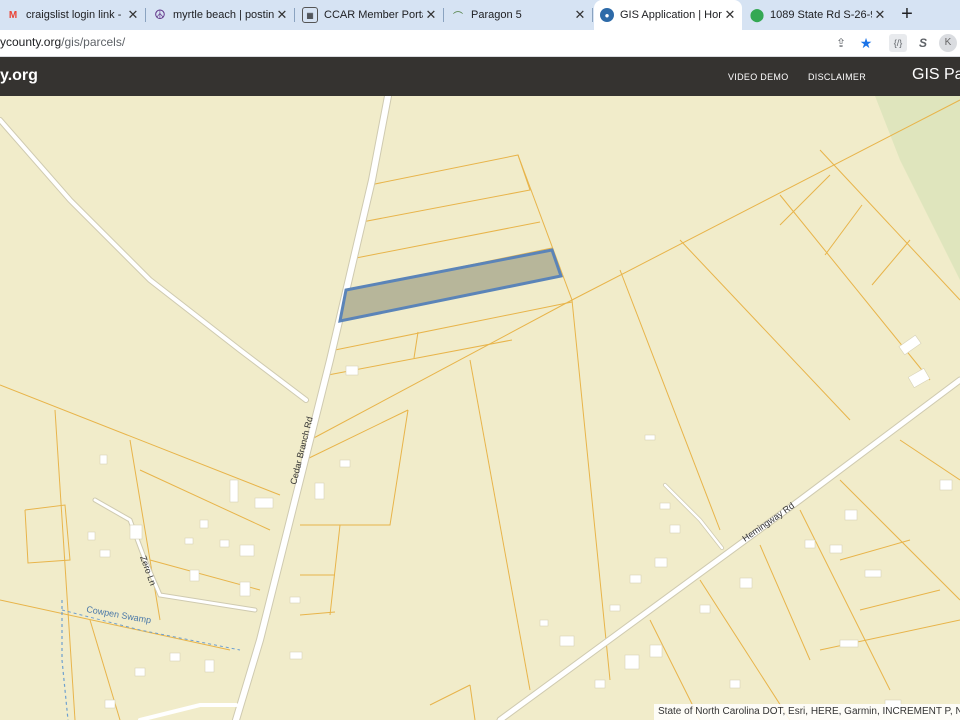  Describe the element at coordinates (758, 77) in the screenshot. I see `video-demo-link: VIDEO DEMO` at that location.